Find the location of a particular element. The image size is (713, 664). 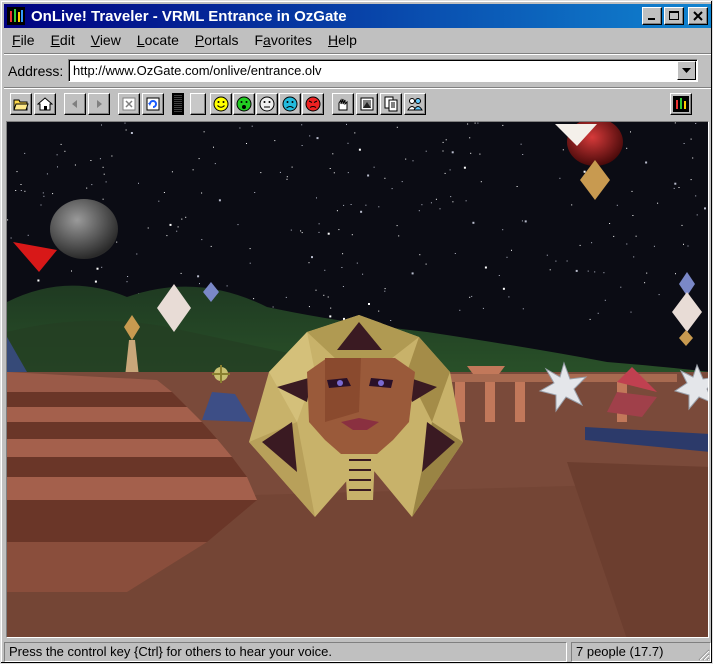

surprised-emotion-button is located at coordinates (244, 104).